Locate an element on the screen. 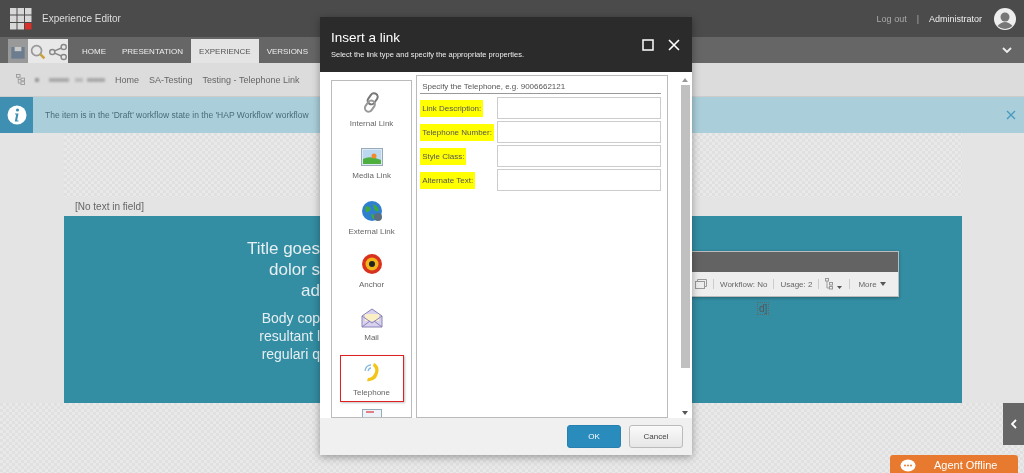 The image size is (1024, 473). link-type-item: Media Link is located at coordinates (371, 164).